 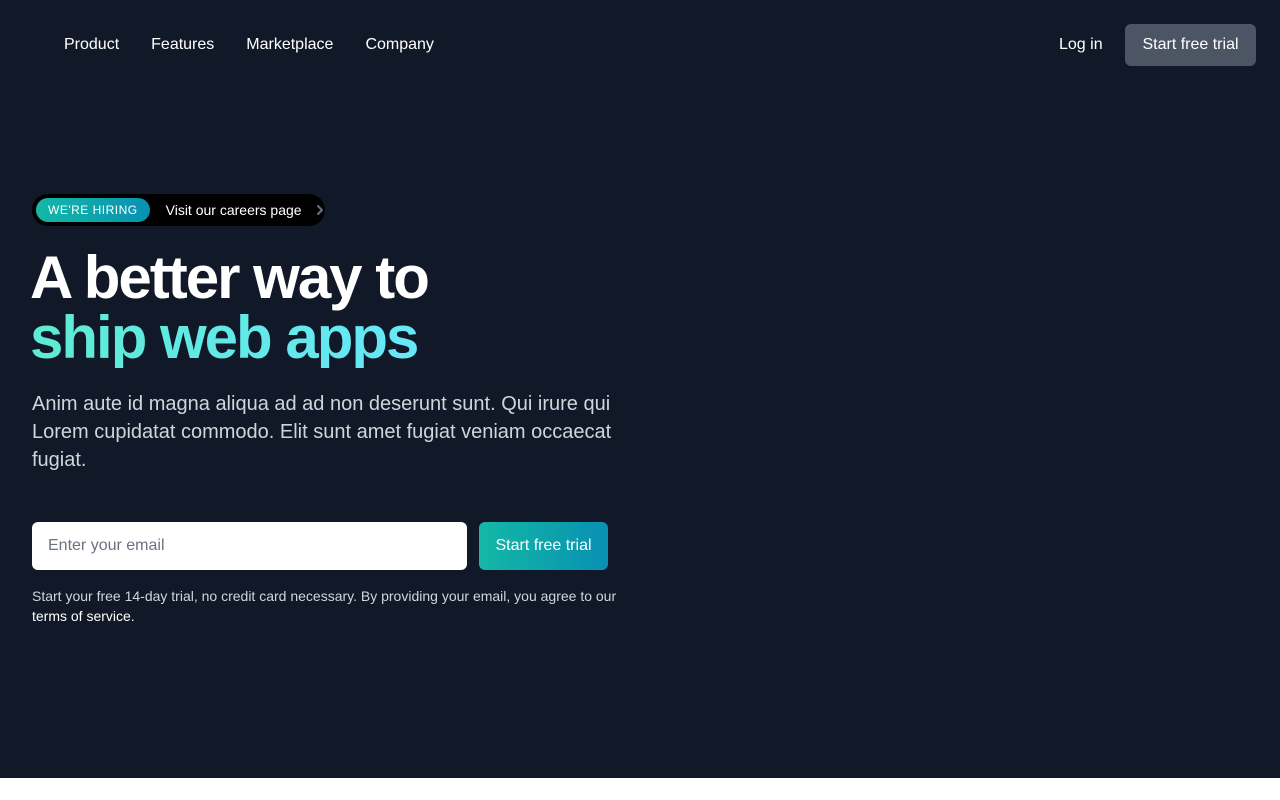 I want to click on hiring-pill: We're hiring Visit our careers page, so click(x=178, y=210).